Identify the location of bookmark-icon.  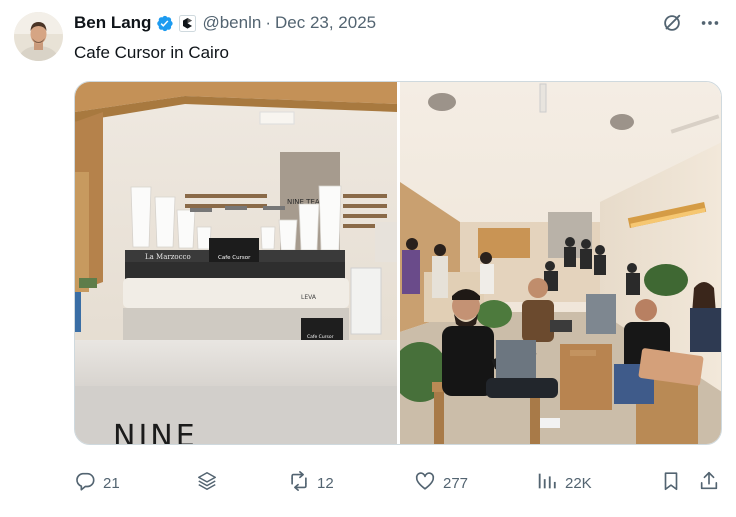
(671, 483).